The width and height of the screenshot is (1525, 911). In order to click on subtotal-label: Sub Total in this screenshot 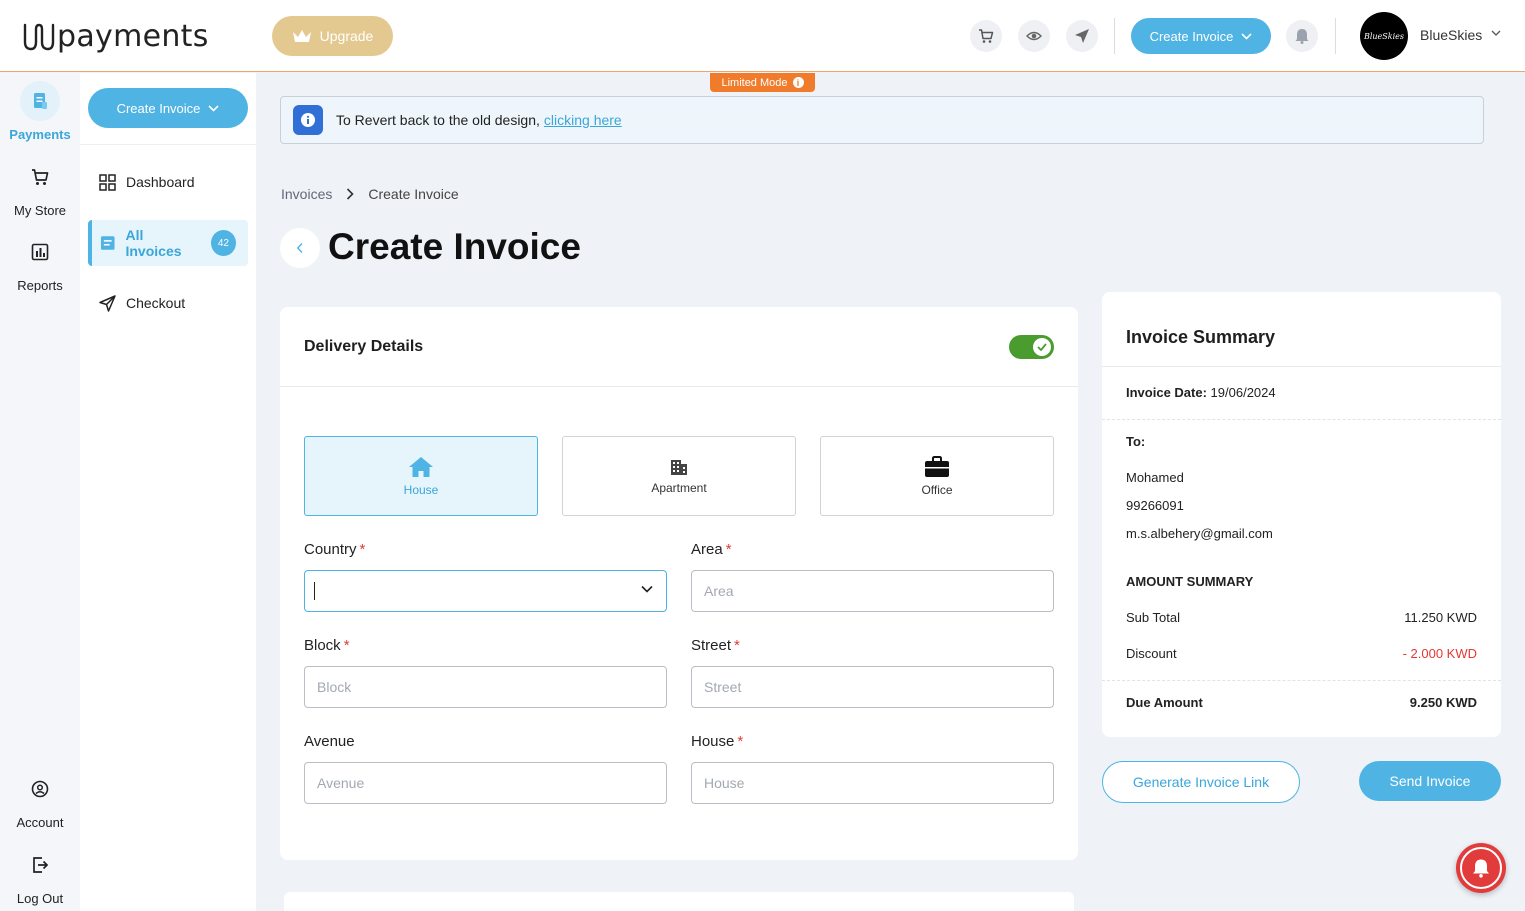, I will do `click(1153, 617)`.